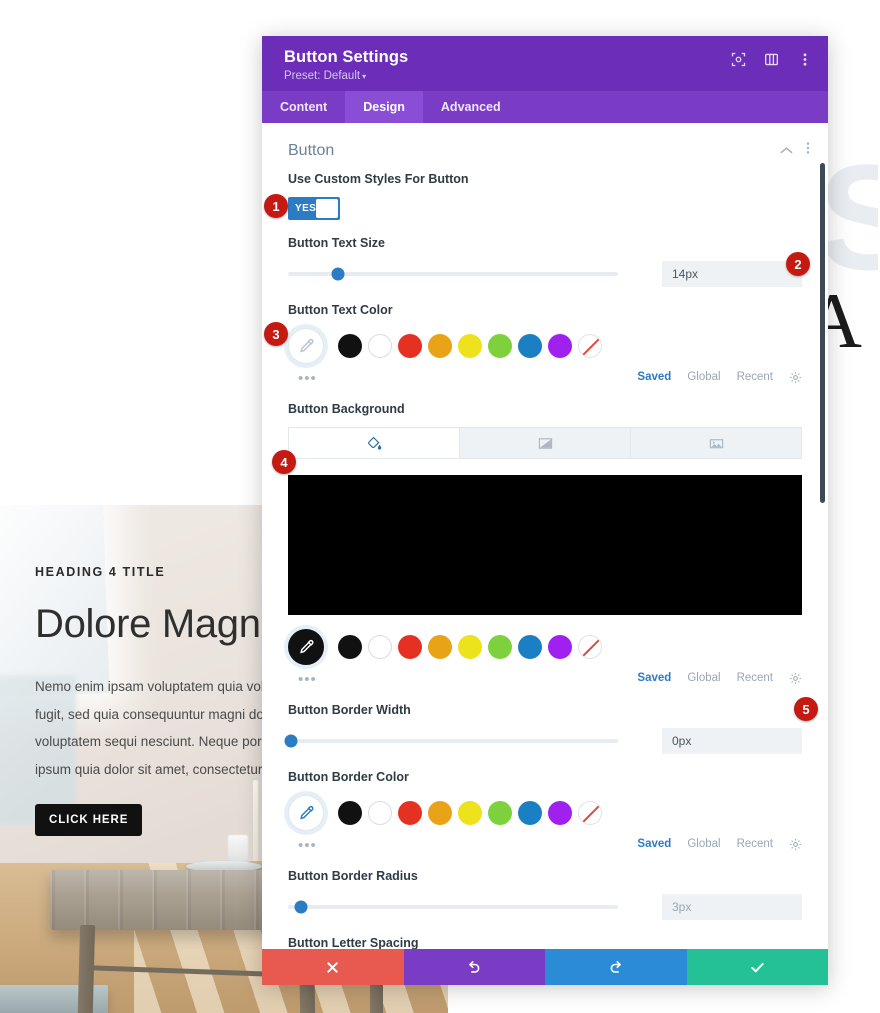 The height and width of the screenshot is (1013, 880). Describe the element at coordinates (545, 377) in the screenshot. I see `text-color-palette-footer: ••• Saved Global Recent` at that location.